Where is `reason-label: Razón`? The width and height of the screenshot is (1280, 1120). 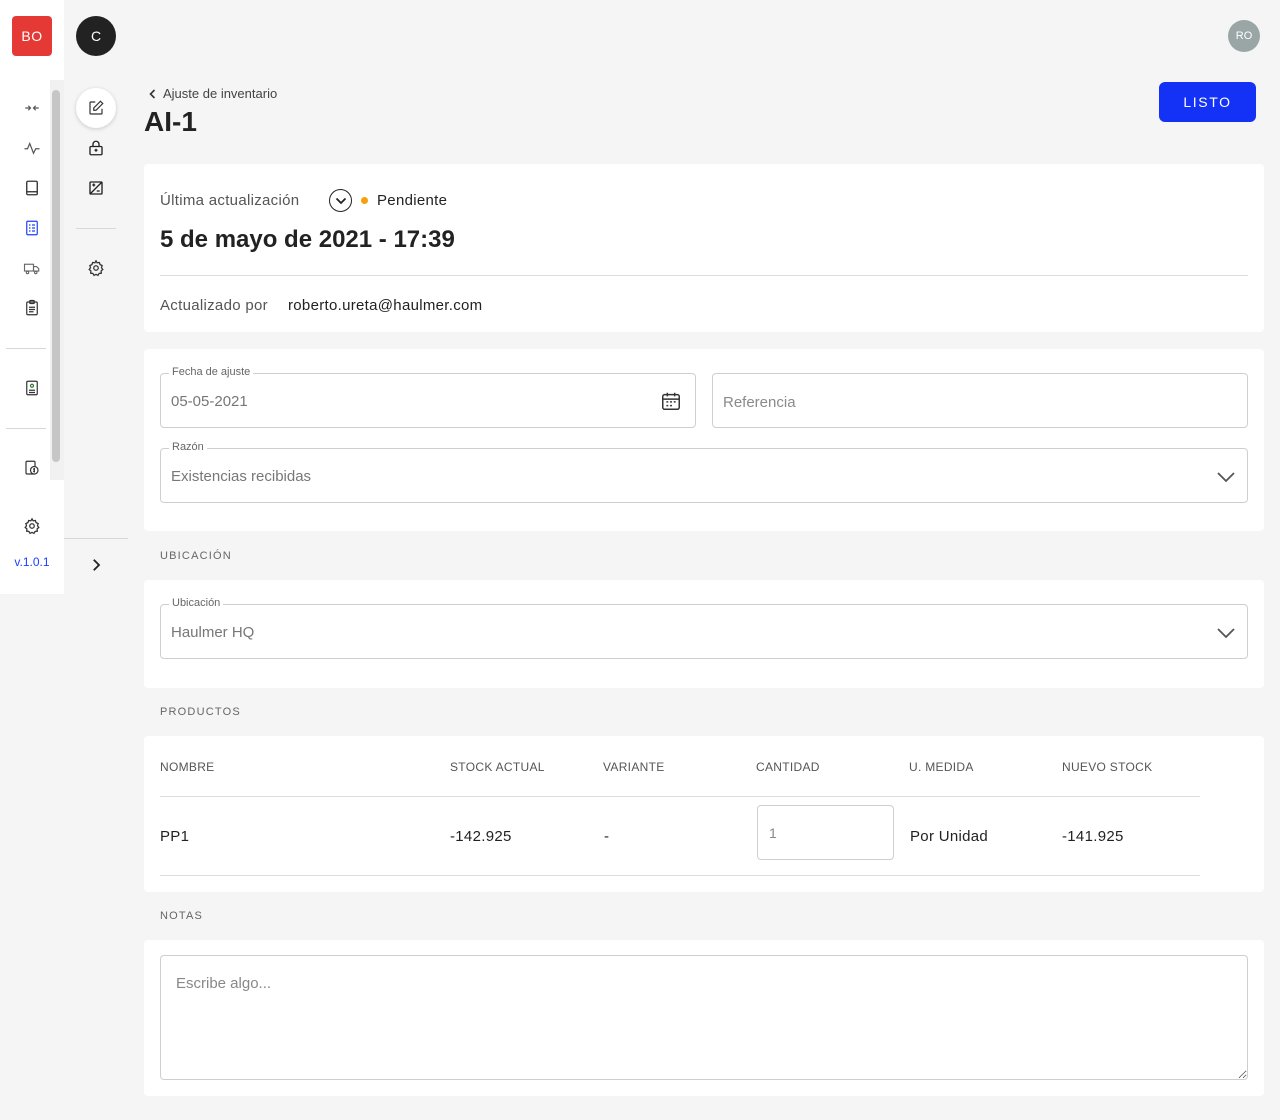
reason-label: Razón is located at coordinates (188, 447).